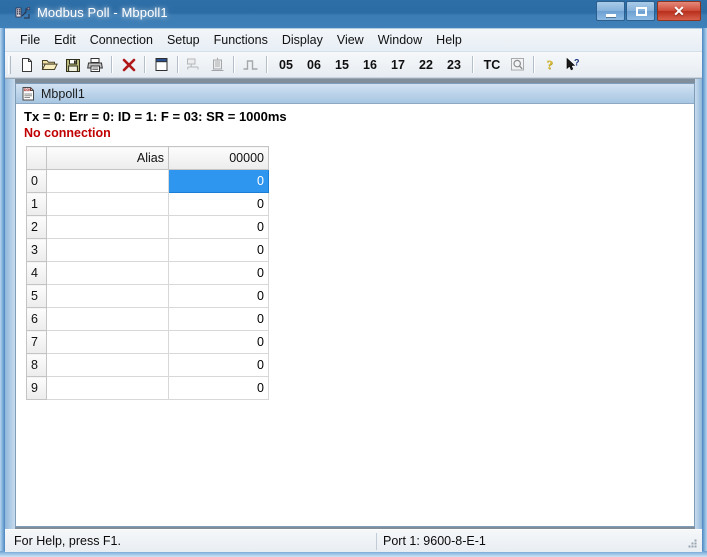  What do you see at coordinates (218, 181) in the screenshot?
I see `value-cell-0: 0` at bounding box center [218, 181].